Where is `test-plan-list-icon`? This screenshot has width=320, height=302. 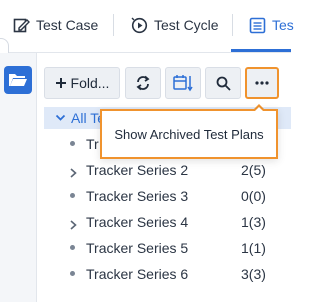 test-plan-list-icon is located at coordinates (257, 25).